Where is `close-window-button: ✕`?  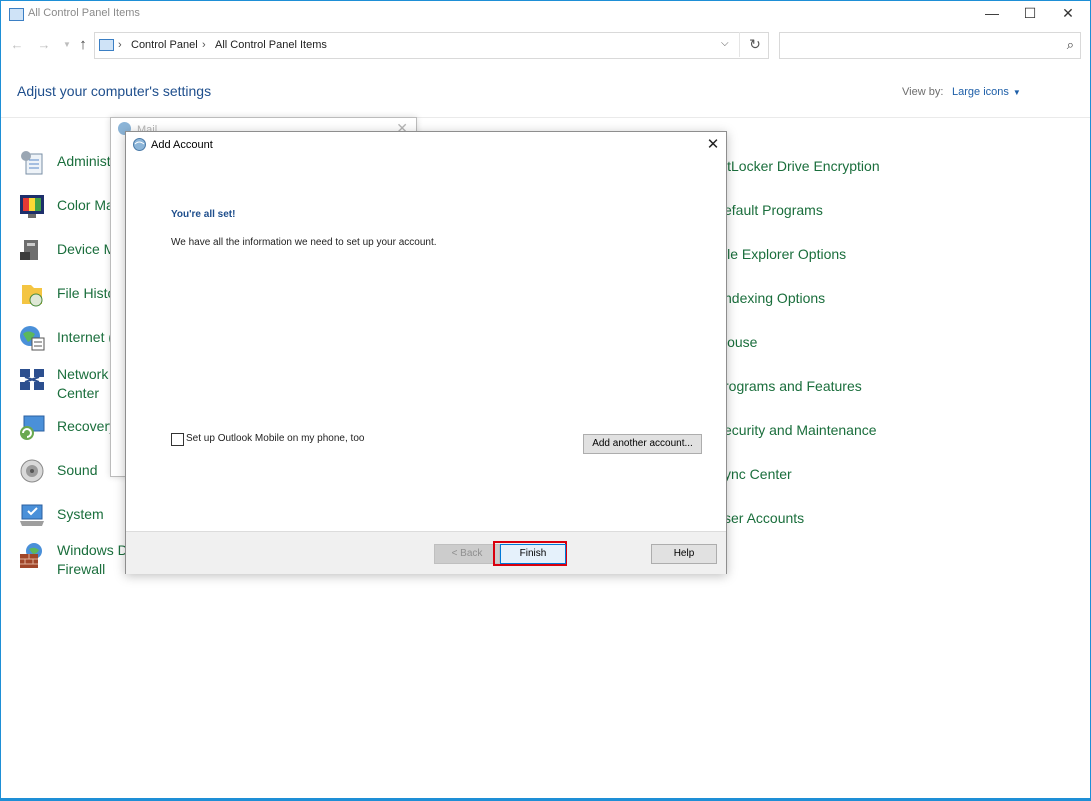 close-window-button: ✕ is located at coordinates (1068, 14).